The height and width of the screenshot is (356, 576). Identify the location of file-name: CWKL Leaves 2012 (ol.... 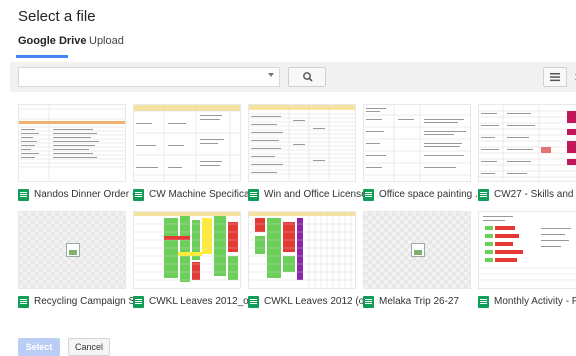
(315, 301).